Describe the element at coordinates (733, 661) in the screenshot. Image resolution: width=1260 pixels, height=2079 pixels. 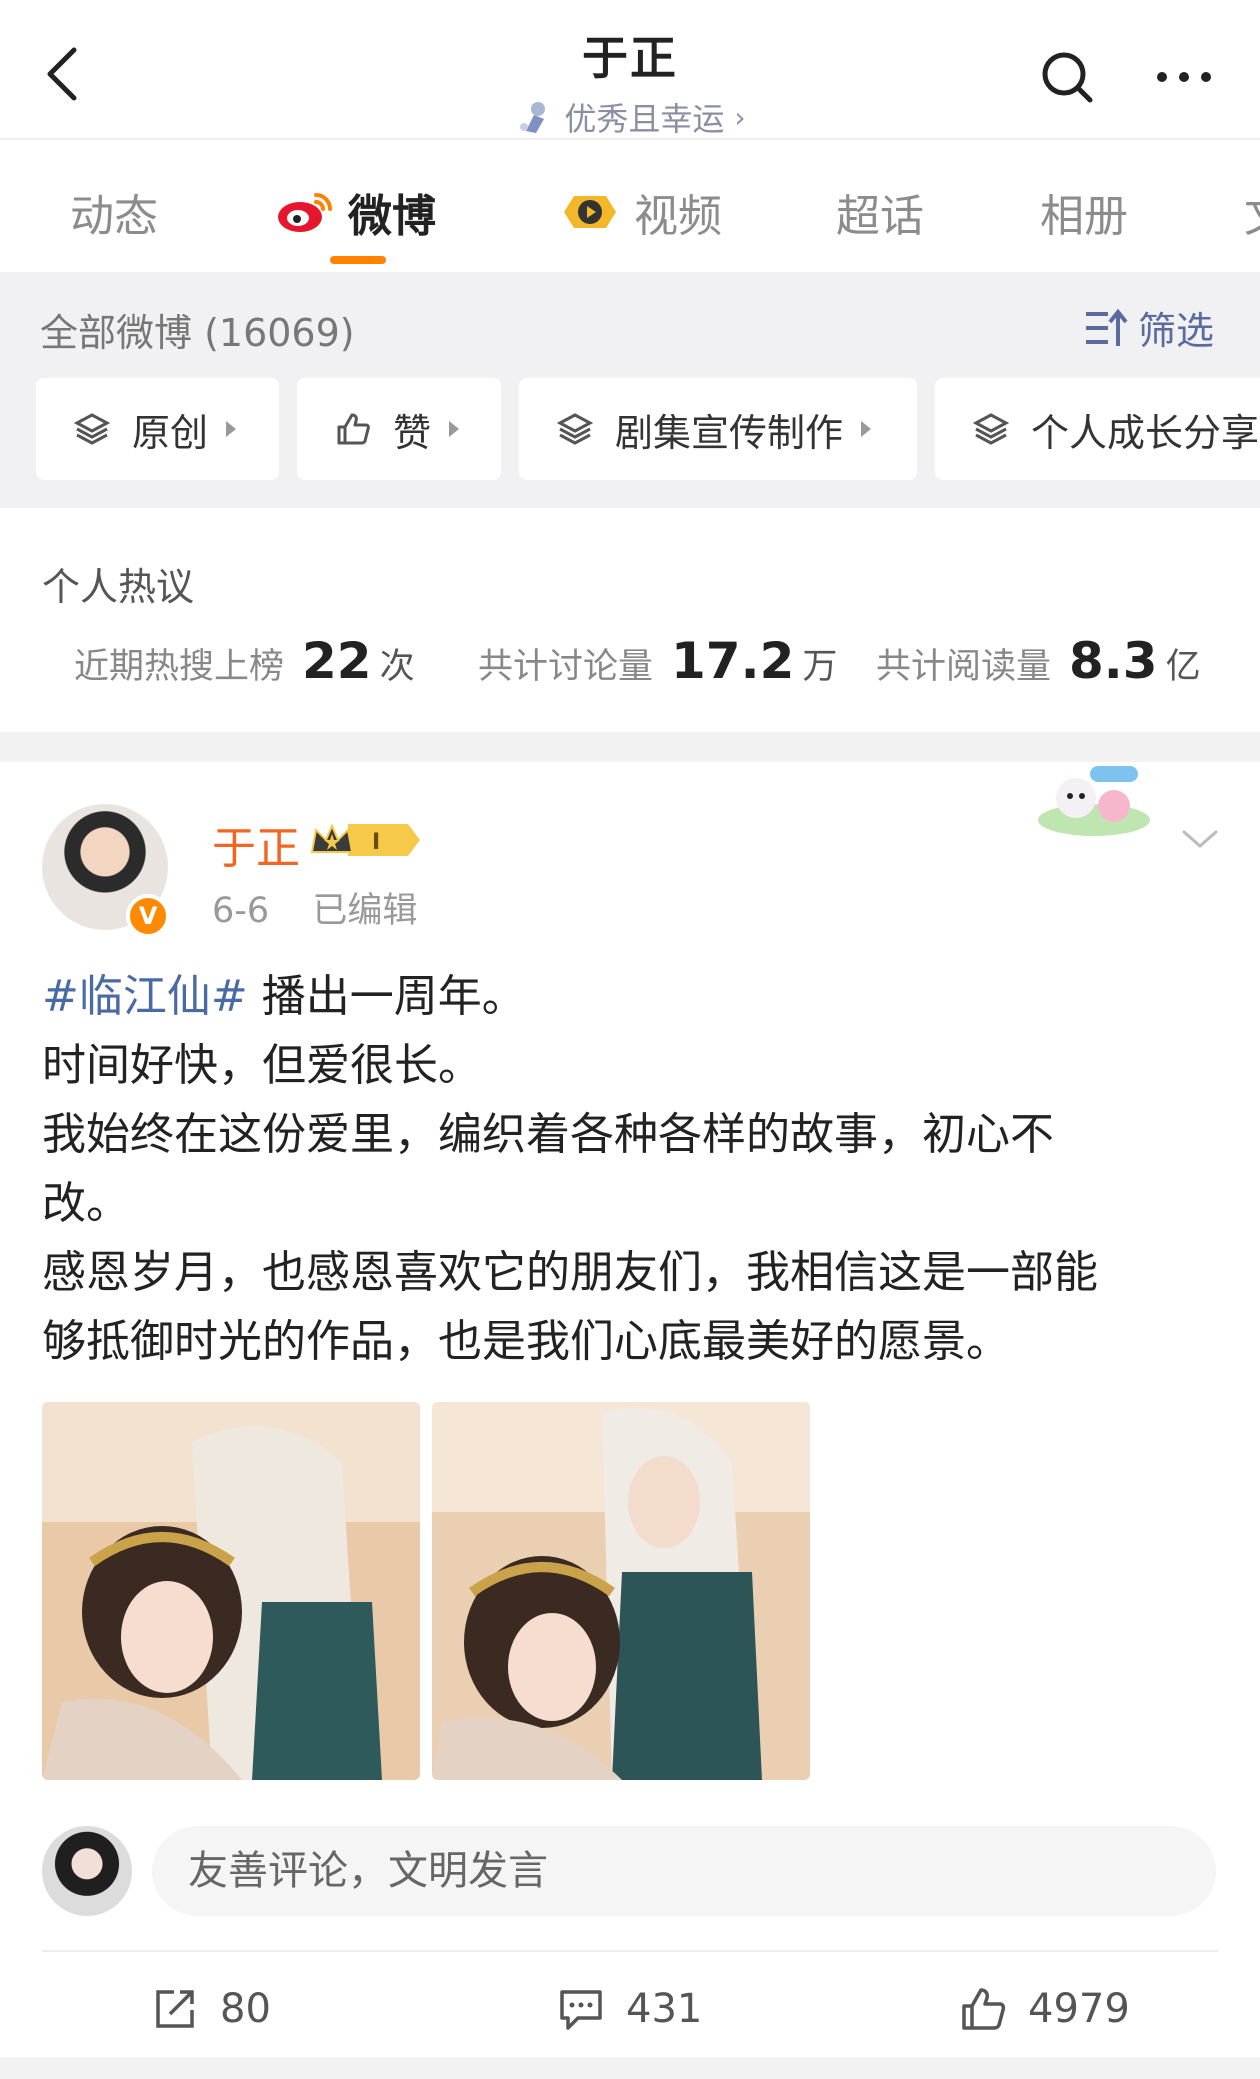
I see `stat-value: 17.2` at that location.